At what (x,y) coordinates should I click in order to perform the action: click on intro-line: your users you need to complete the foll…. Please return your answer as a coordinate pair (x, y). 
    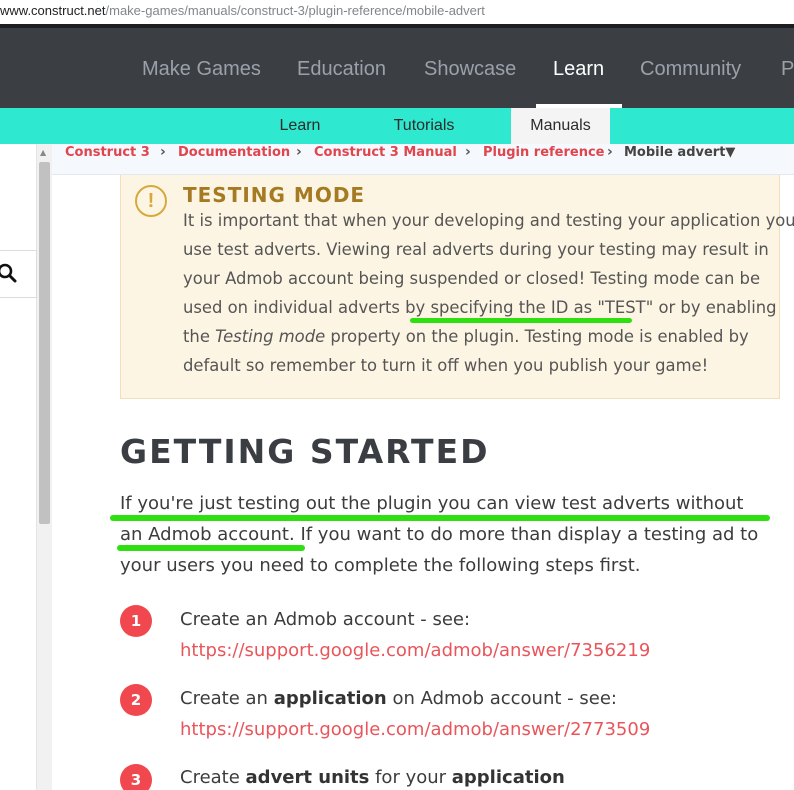
    Looking at the image, I should click on (380, 565).